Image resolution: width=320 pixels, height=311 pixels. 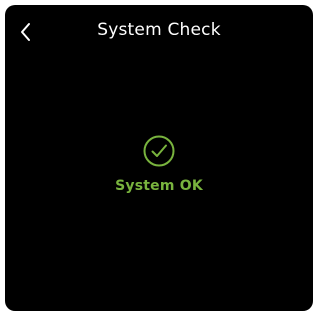 What do you see at coordinates (159, 186) in the screenshot?
I see `status-label: System OK` at bounding box center [159, 186].